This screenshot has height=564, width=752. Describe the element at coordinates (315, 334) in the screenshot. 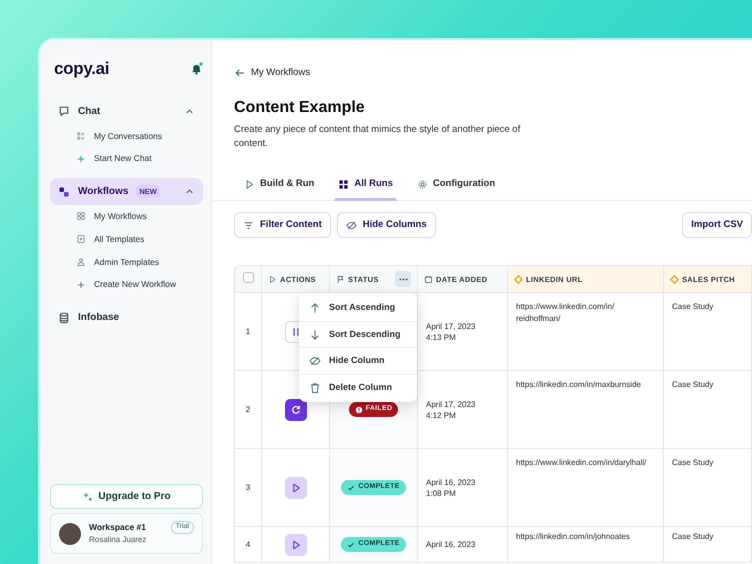

I see `arrow-down-icon` at that location.